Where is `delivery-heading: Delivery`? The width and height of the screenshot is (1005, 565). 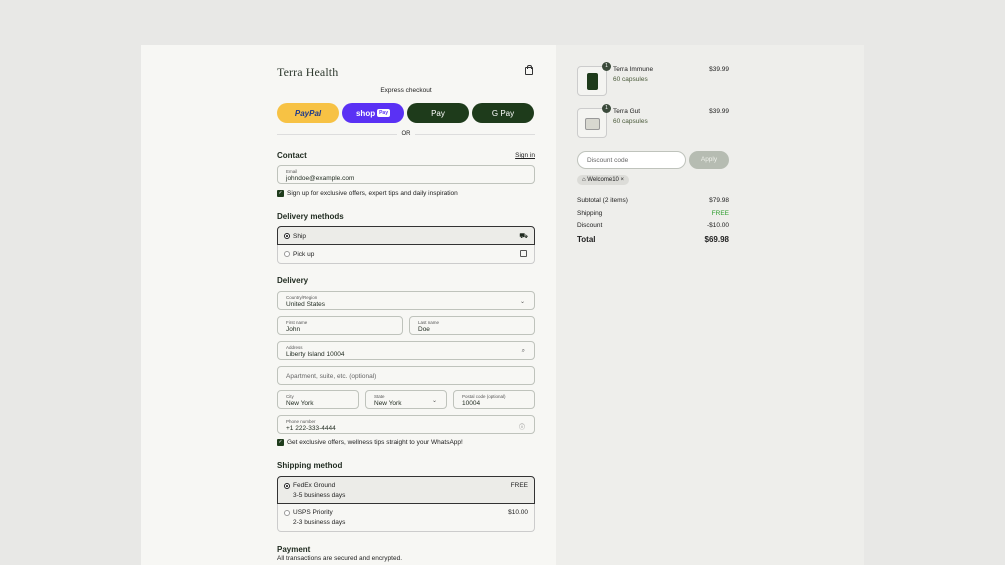
delivery-heading: Delivery is located at coordinates (293, 280).